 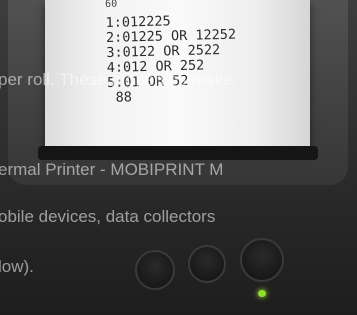 What do you see at coordinates (262, 260) in the screenshot?
I see `printer-power-button` at bounding box center [262, 260].